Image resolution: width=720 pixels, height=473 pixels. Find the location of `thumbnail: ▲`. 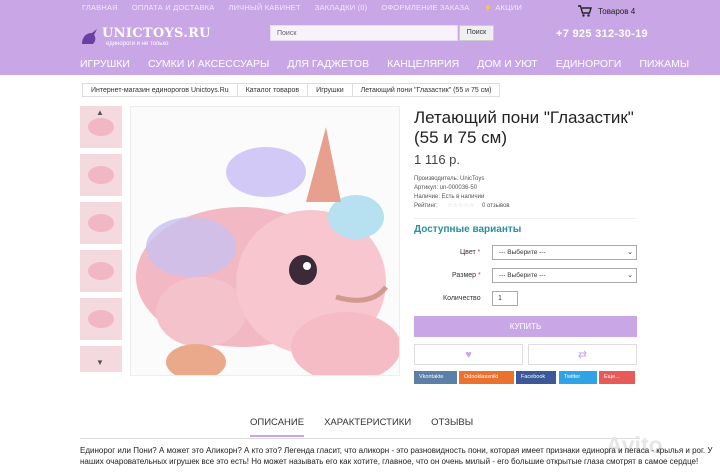

thumbnail: ▲ is located at coordinates (101, 127).